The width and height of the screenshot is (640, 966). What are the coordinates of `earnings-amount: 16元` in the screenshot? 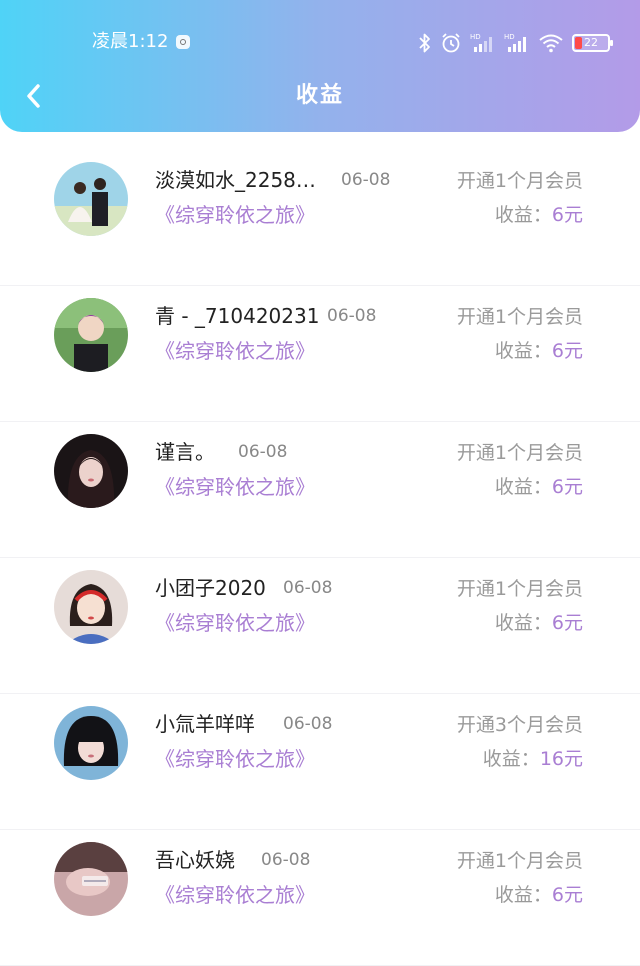 It's located at (561, 759).